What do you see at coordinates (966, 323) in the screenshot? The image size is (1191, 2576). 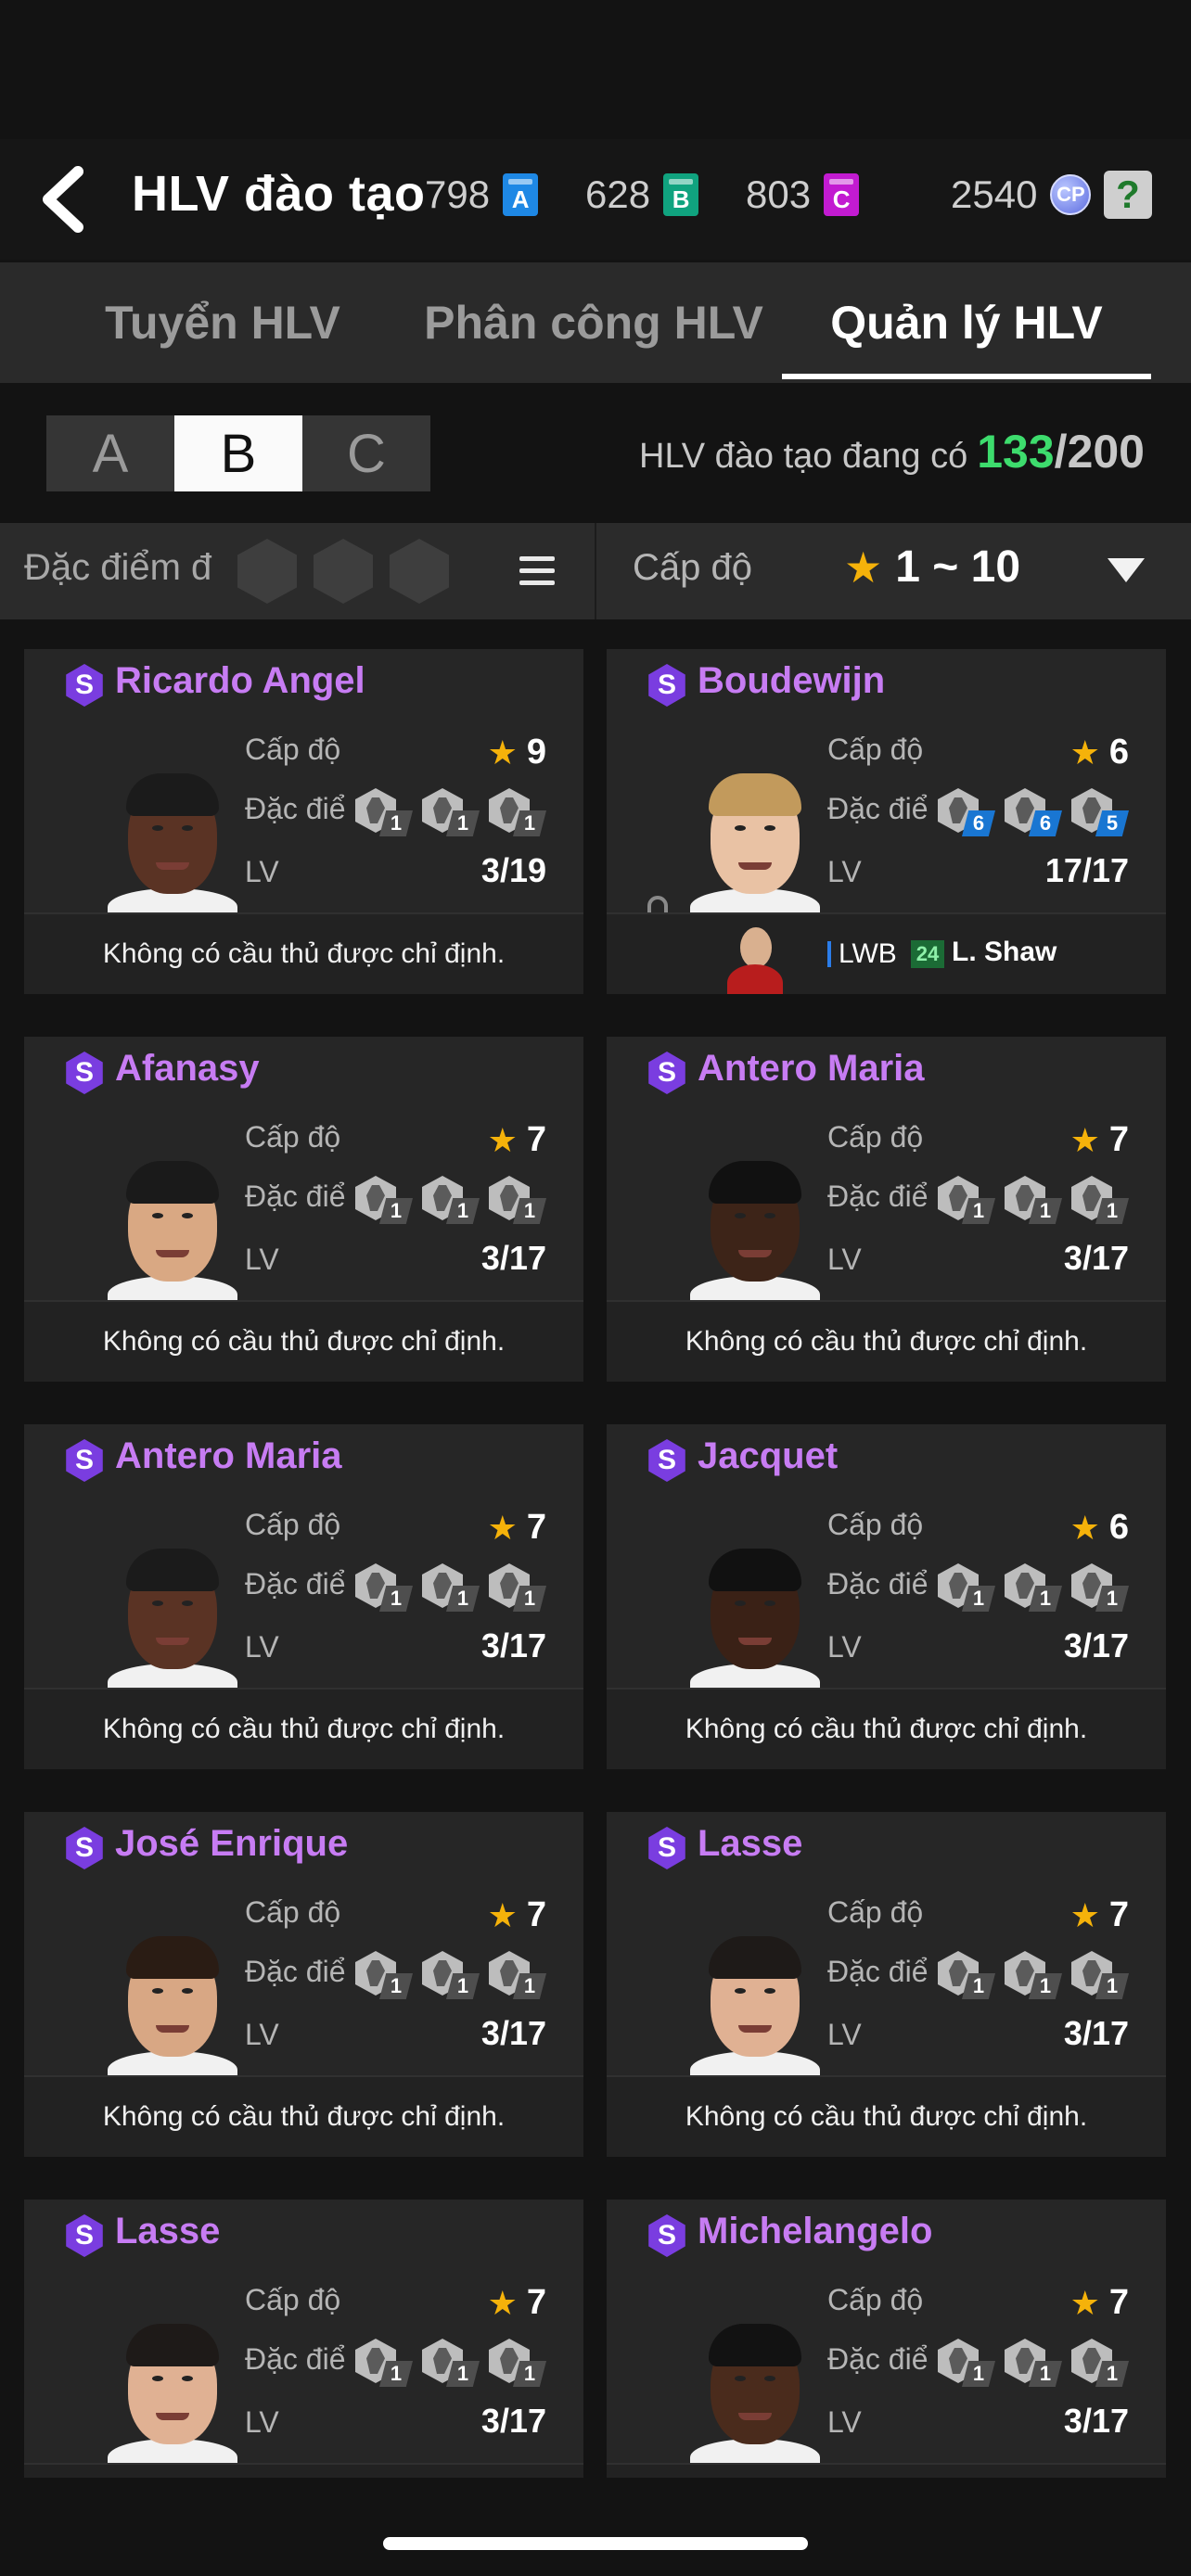 I see `tab-manage-coach: Quản lý HLV` at bounding box center [966, 323].